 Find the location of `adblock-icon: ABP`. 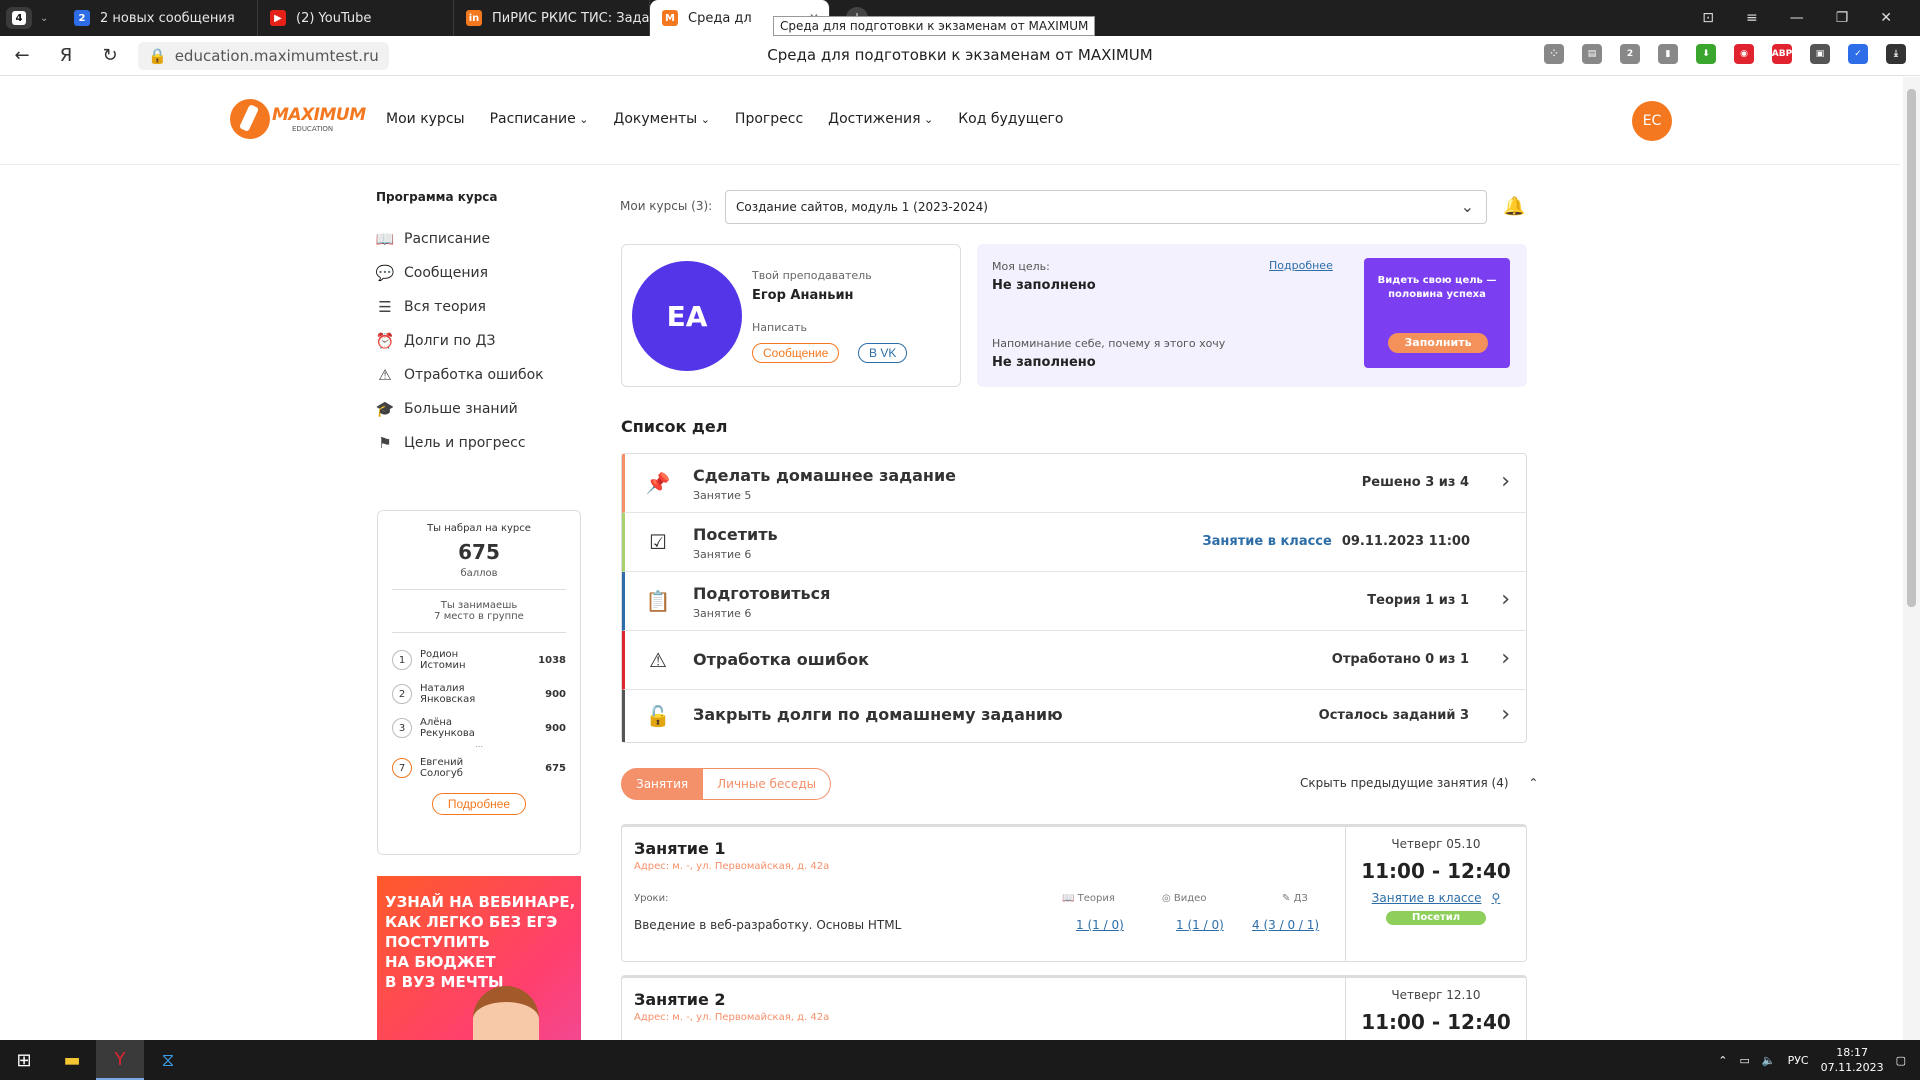

adblock-icon: ABP is located at coordinates (1782, 54).